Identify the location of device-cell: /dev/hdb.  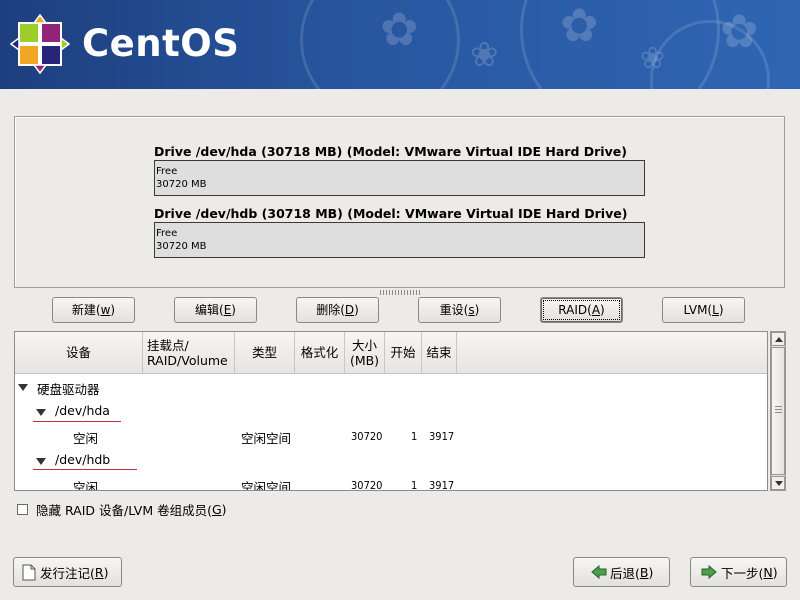
(83, 459).